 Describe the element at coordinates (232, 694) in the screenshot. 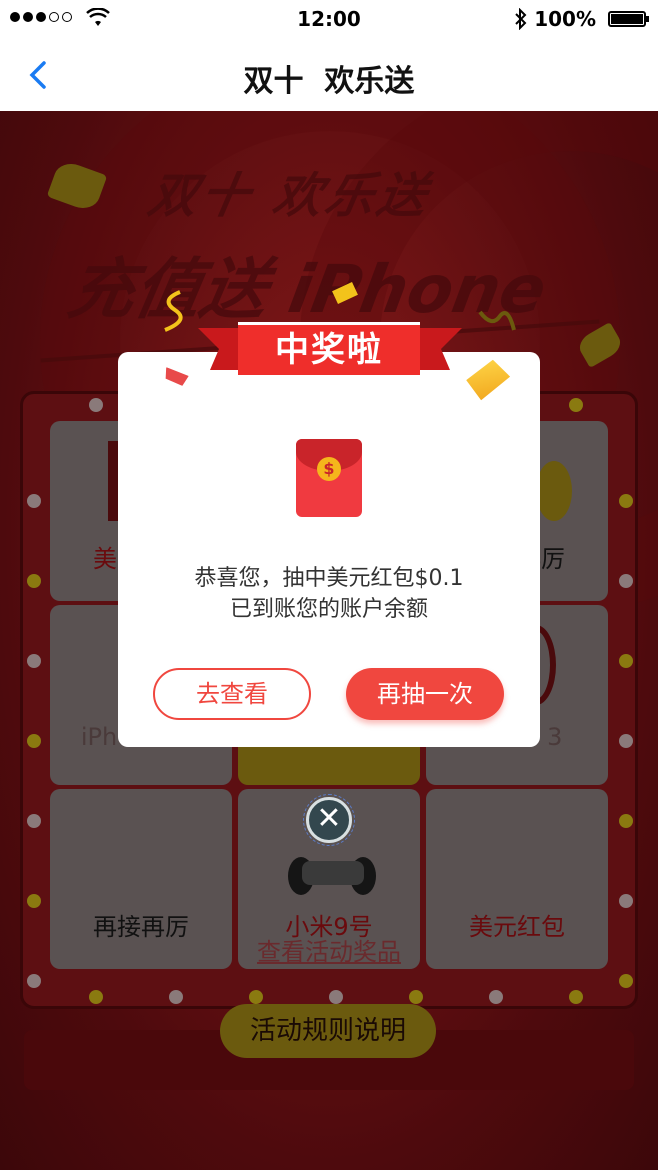

I see `view-button: 去查看` at that location.